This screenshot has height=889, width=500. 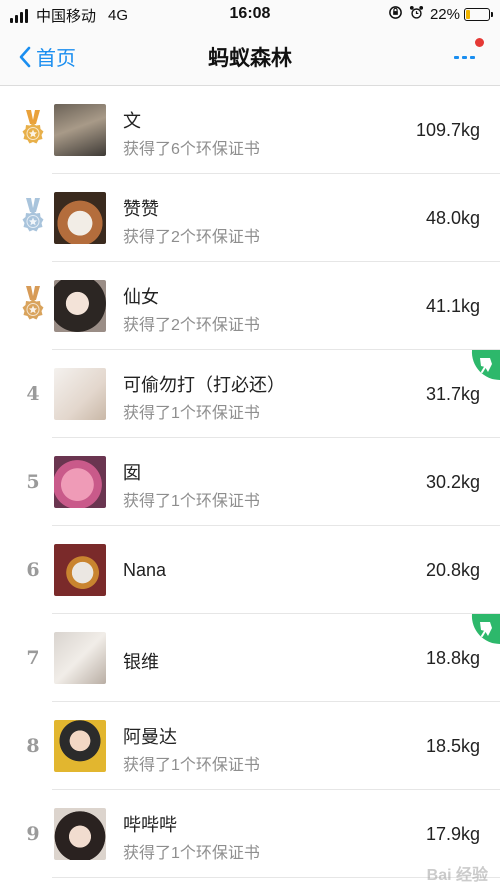 I want to click on ranking-row: 6 Nana 20.8kg, so click(x=250, y=570).